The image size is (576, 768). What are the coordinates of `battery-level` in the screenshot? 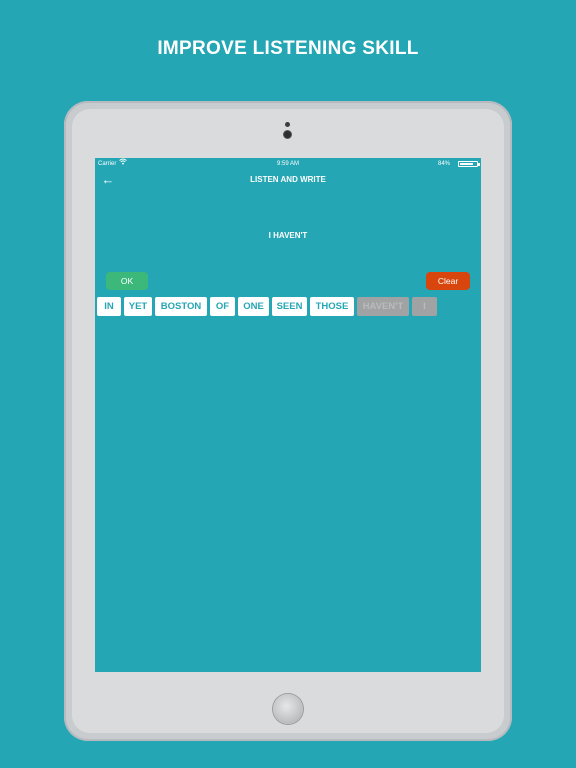 It's located at (466, 164).